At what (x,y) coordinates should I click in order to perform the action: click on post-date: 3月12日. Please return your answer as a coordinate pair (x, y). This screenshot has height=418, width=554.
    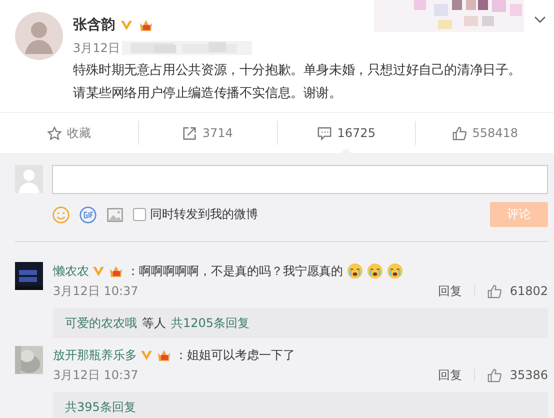
    Looking at the image, I should click on (96, 48).